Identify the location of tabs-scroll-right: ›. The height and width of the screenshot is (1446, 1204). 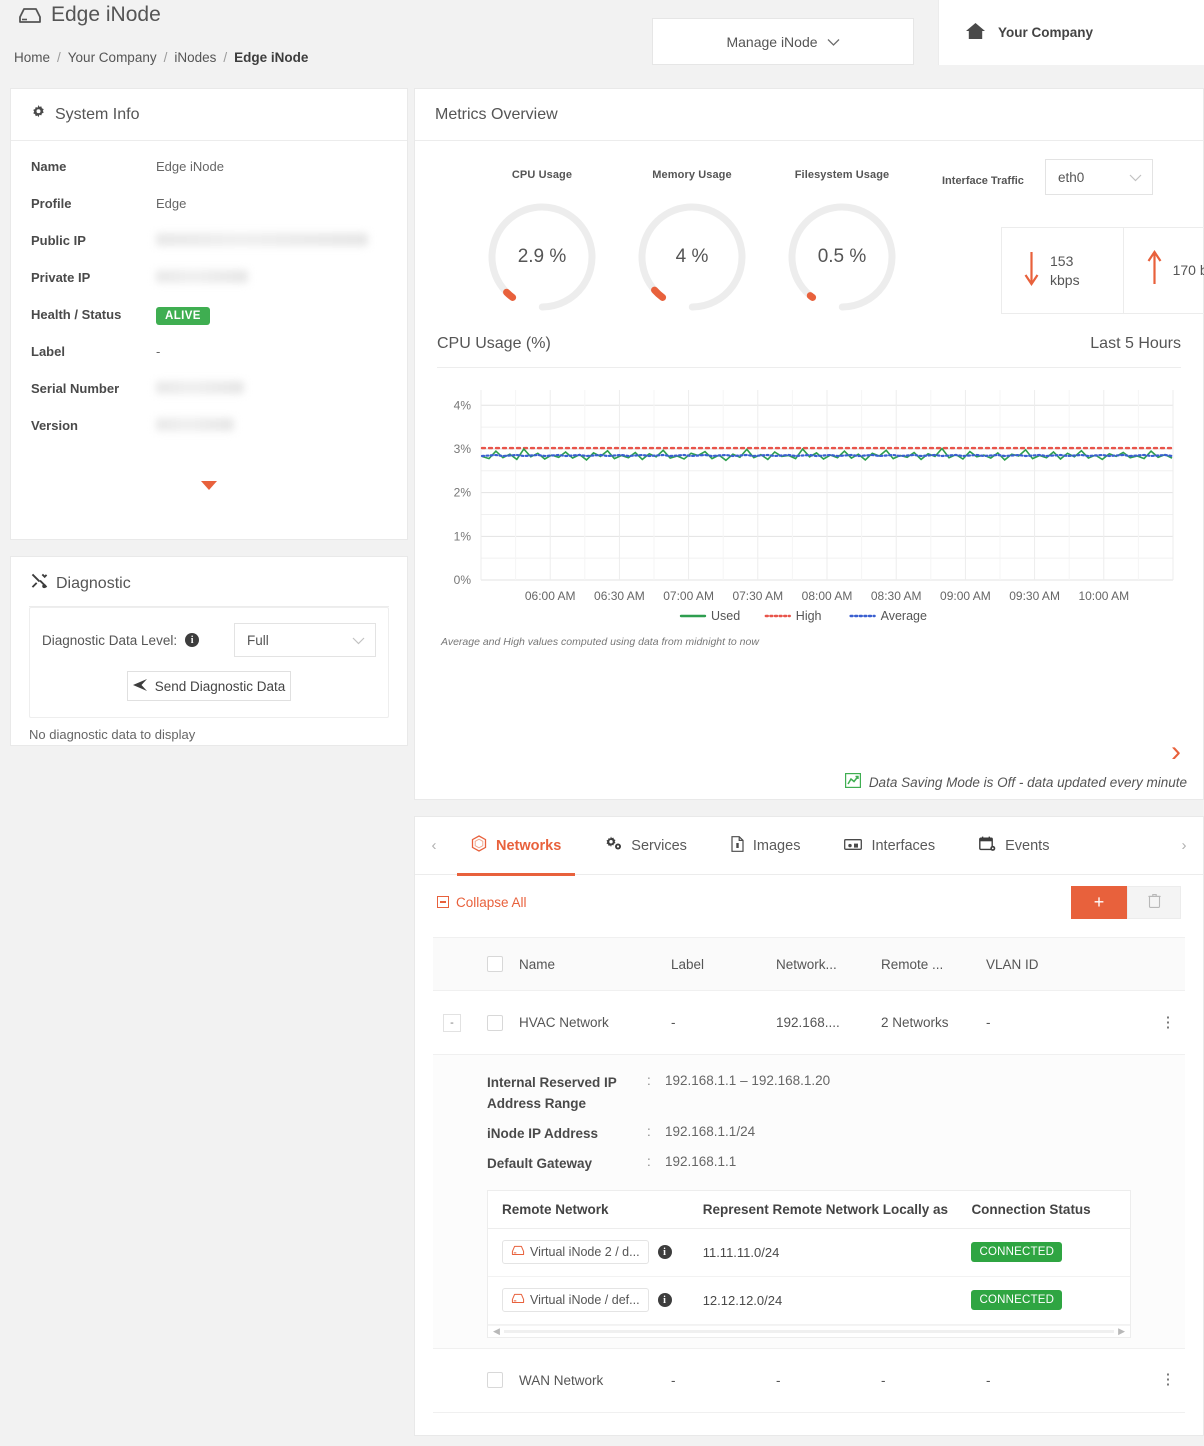
(1184, 845).